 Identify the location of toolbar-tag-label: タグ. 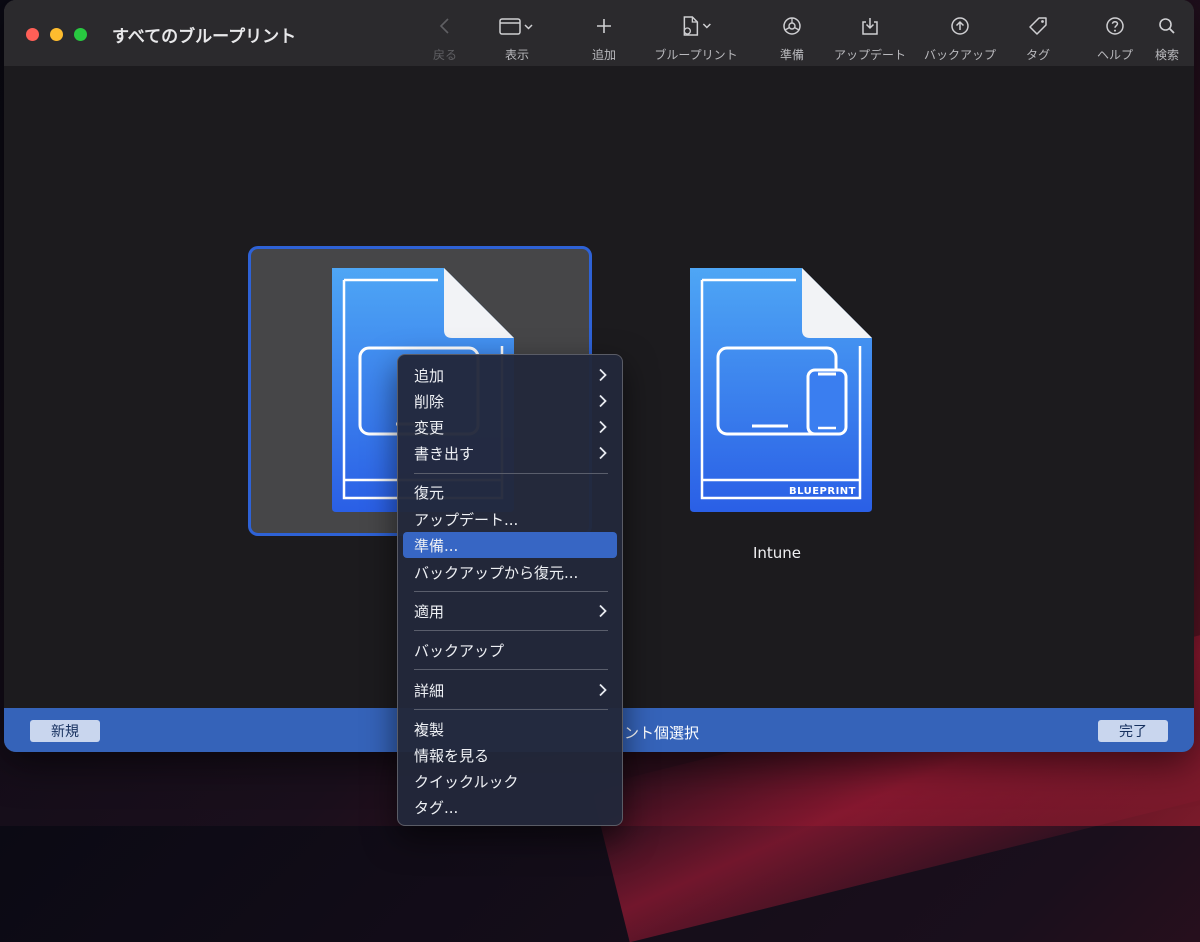
(1038, 55).